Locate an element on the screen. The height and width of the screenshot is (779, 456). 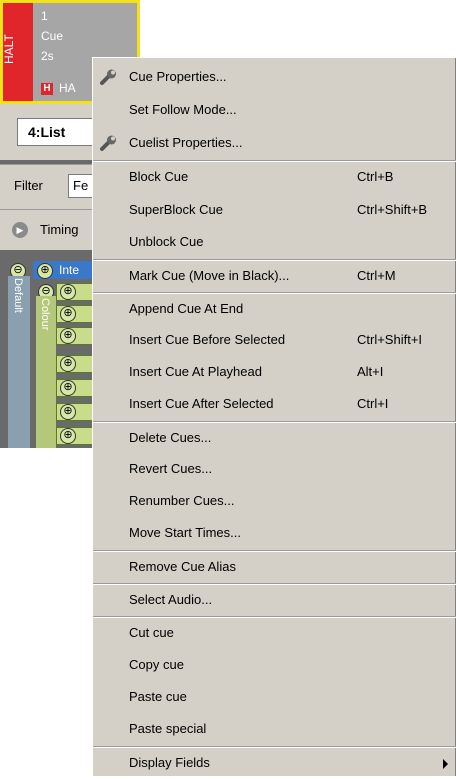
menu-item-display-fields: Display Fields is located at coordinates (274, 763).